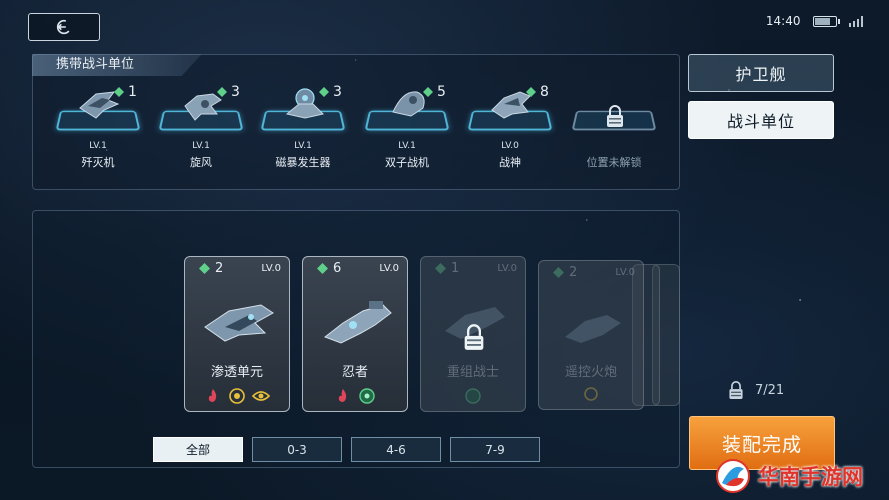 Image resolution: width=889 pixels, height=500 pixels. Describe the element at coordinates (537, 92) in the screenshot. I see `slot-cost: 8` at that location.